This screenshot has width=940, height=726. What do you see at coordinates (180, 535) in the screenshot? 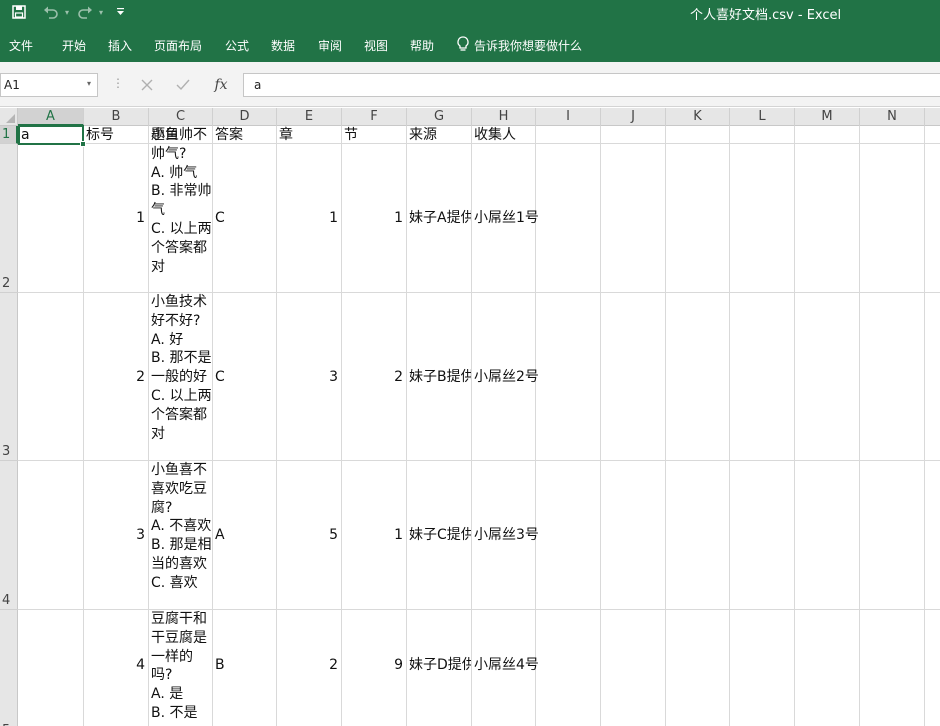
I see `cell-c4: 小鱼喜不喜欢吃豆腐? A. 不喜欢 B. 那是相当的喜欢 C. 喜欢` at bounding box center [180, 535].